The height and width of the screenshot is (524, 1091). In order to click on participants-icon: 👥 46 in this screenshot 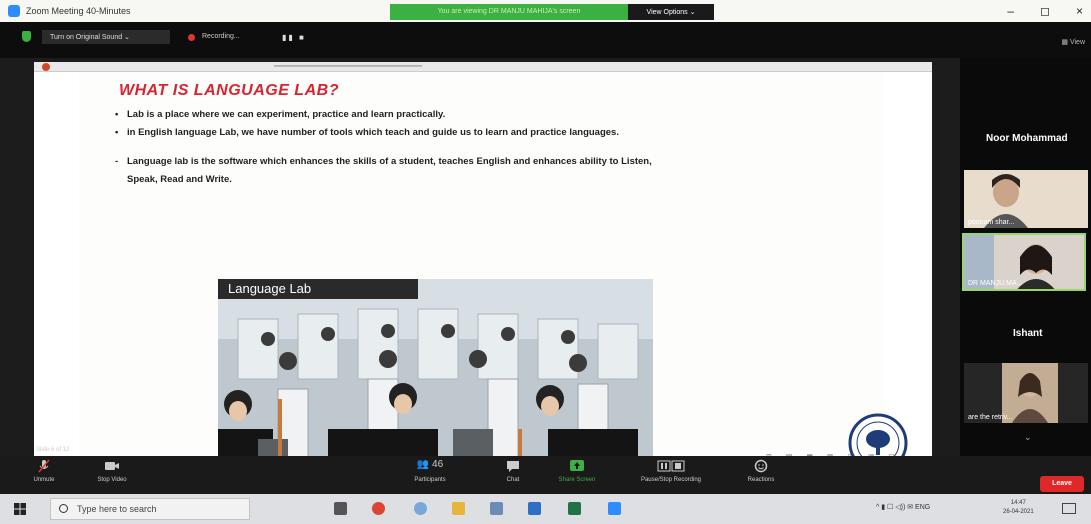, I will do `click(430, 464)`.